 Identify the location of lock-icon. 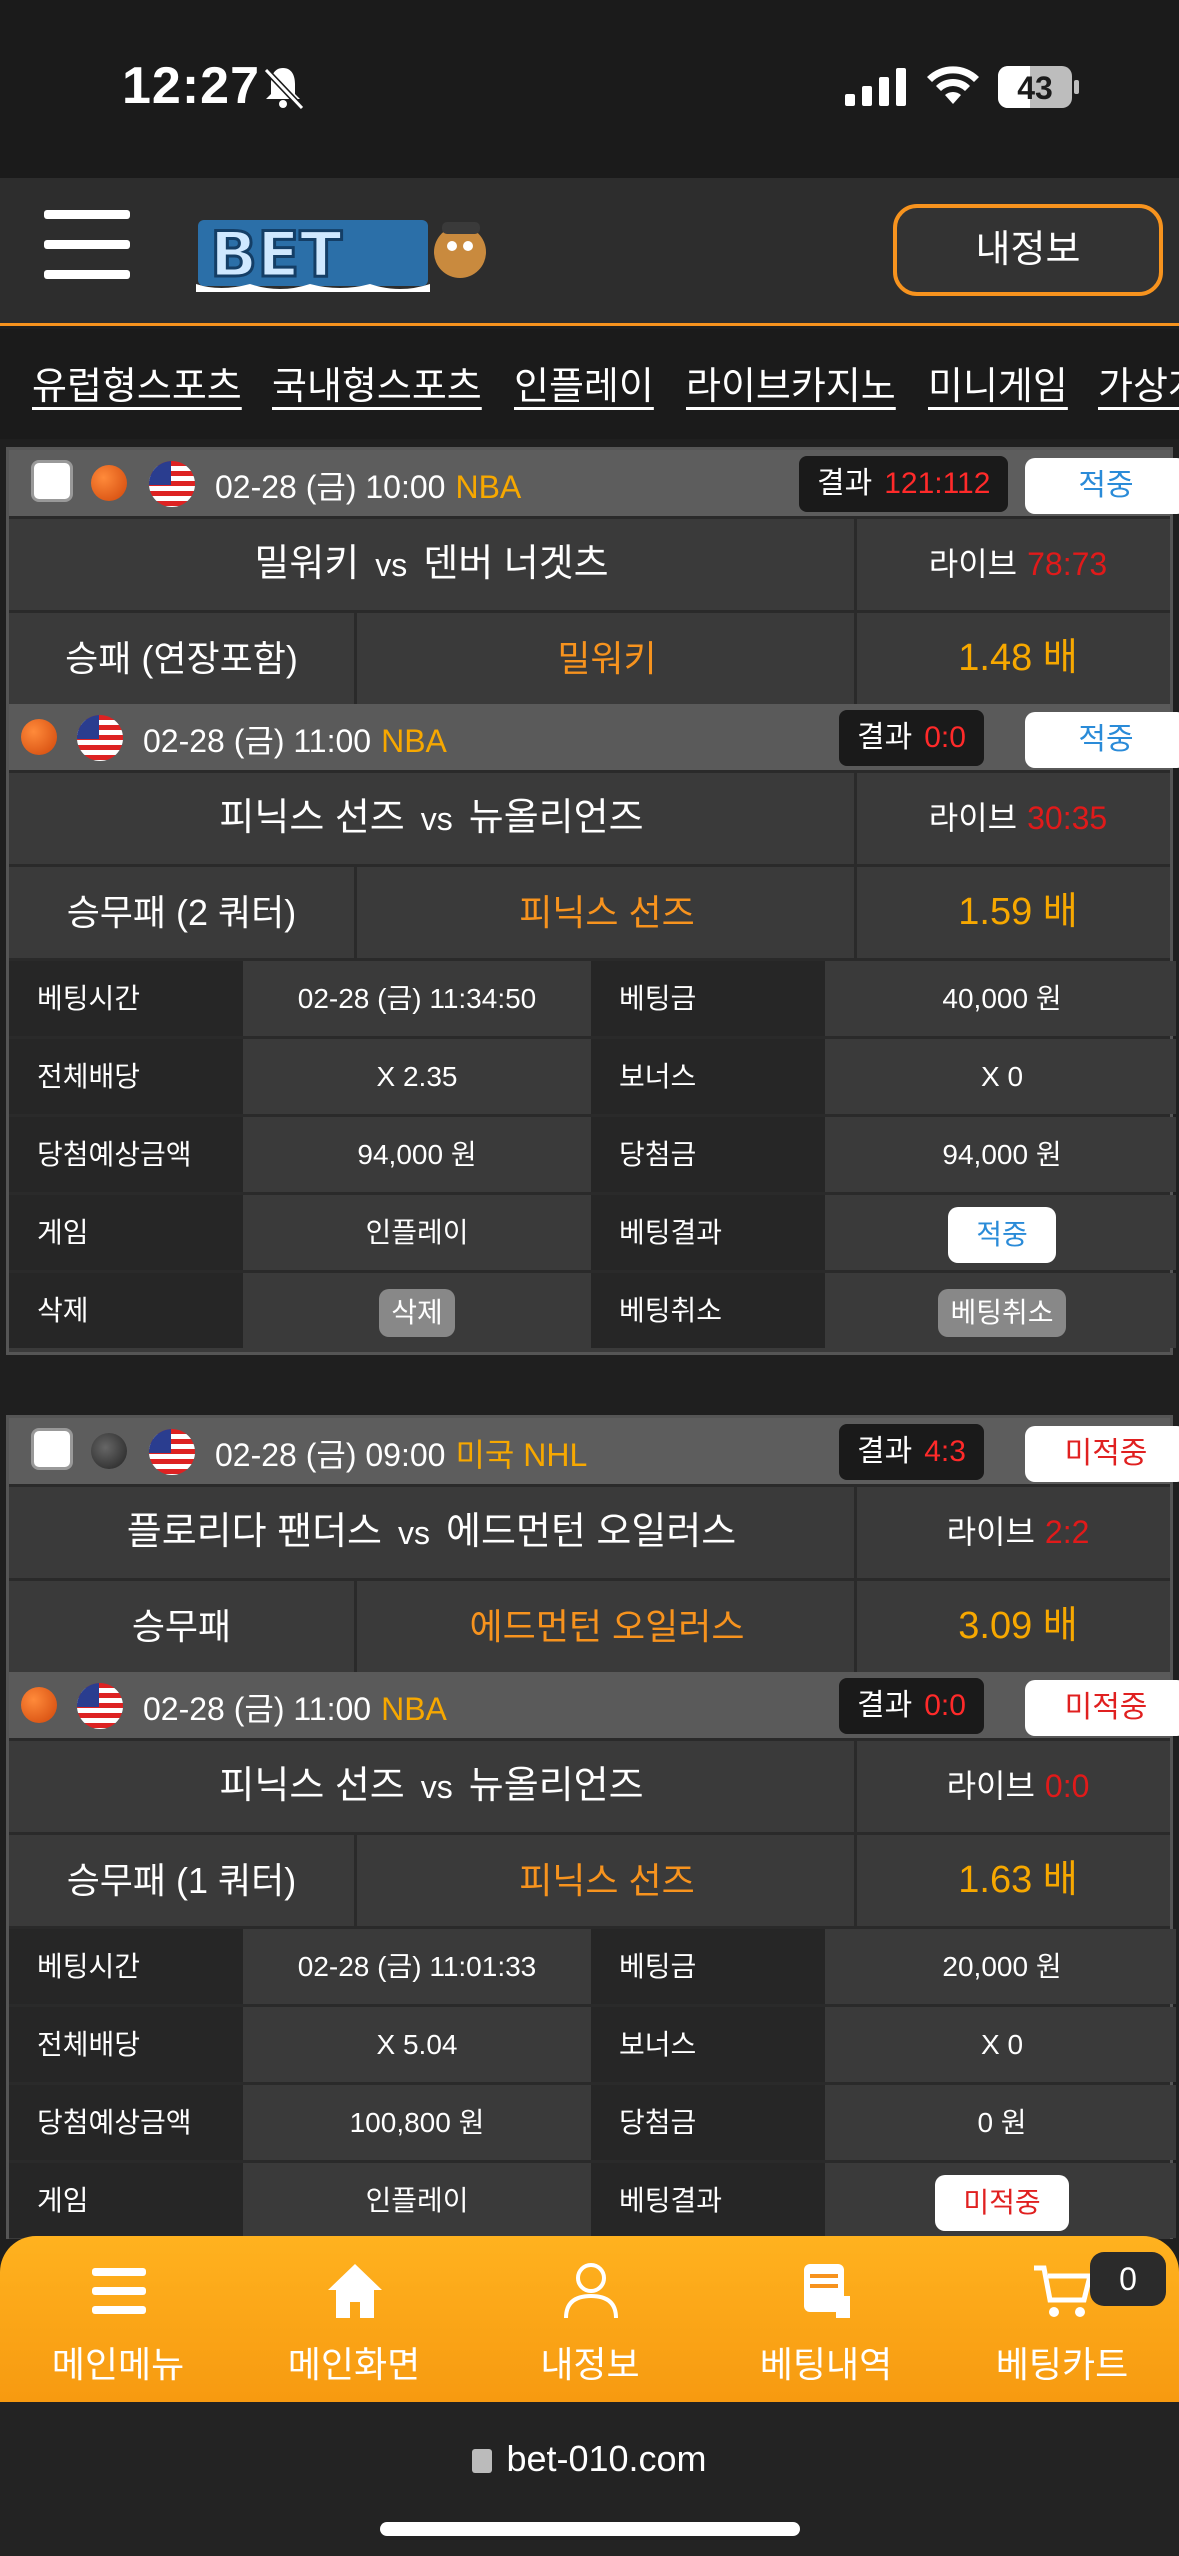
(482, 2461).